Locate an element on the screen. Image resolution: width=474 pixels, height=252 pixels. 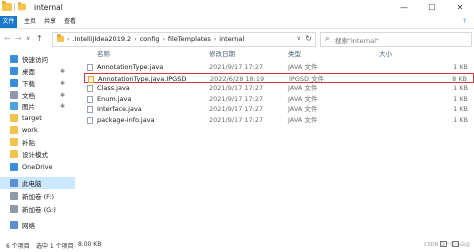
minimize-button: — is located at coordinates (404, 8).